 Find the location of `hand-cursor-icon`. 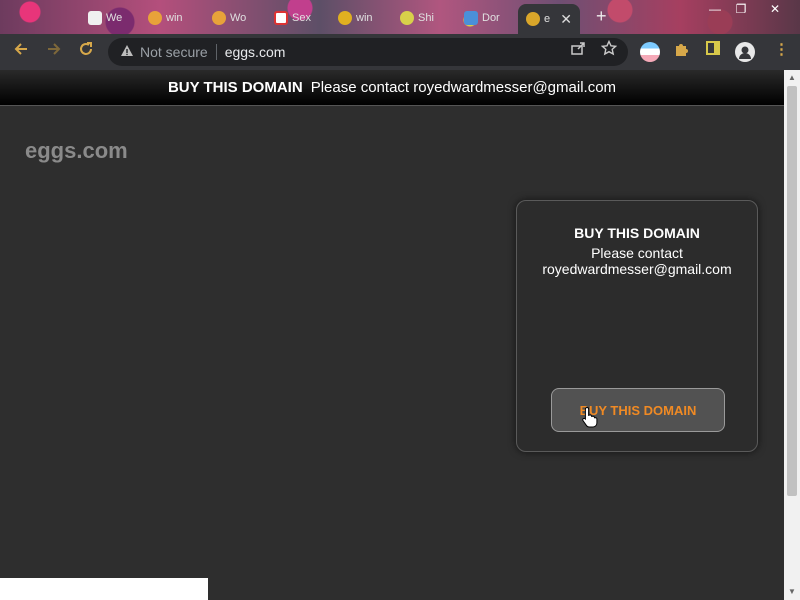

hand-cursor-icon is located at coordinates (590, 417).